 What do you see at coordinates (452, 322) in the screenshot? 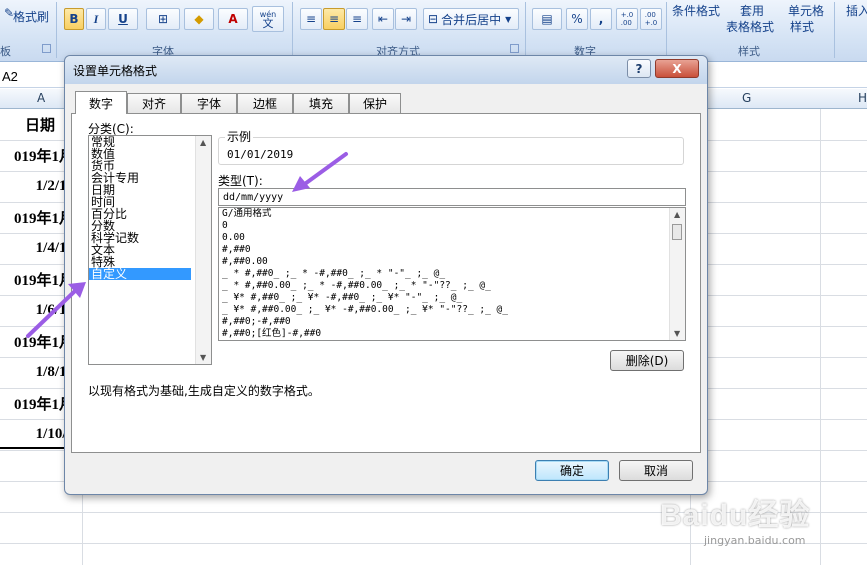
I see `list-item: #,##0;-#,##0` at bounding box center [452, 322].